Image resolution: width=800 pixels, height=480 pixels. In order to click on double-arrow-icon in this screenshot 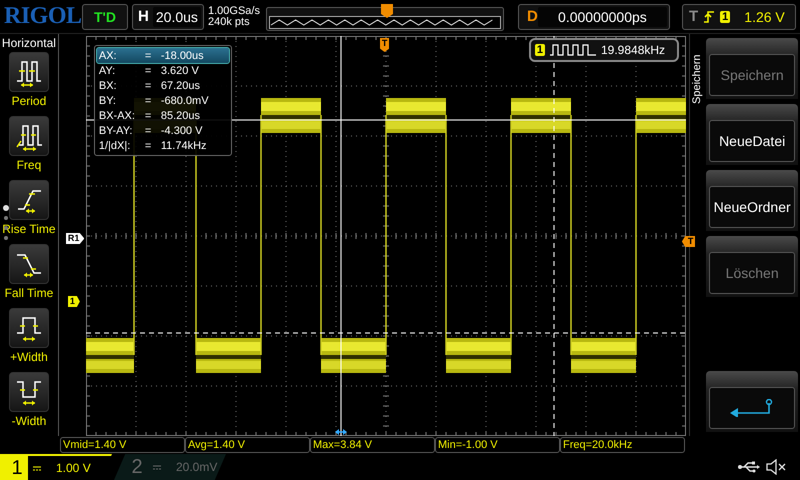, I will do `click(340, 432)`.